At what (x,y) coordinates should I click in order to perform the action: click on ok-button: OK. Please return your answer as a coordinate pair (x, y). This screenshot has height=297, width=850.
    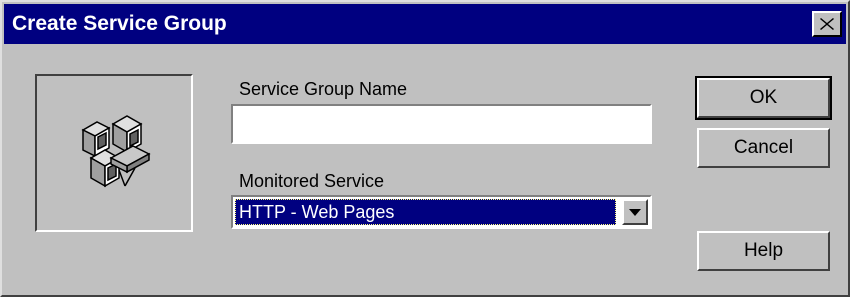
    Looking at the image, I should click on (763, 98).